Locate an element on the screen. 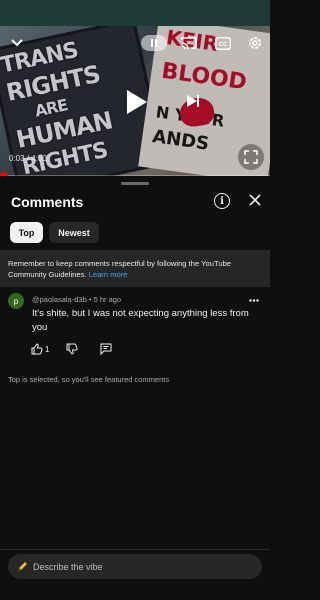  like-count: 1 is located at coordinates (47, 349).